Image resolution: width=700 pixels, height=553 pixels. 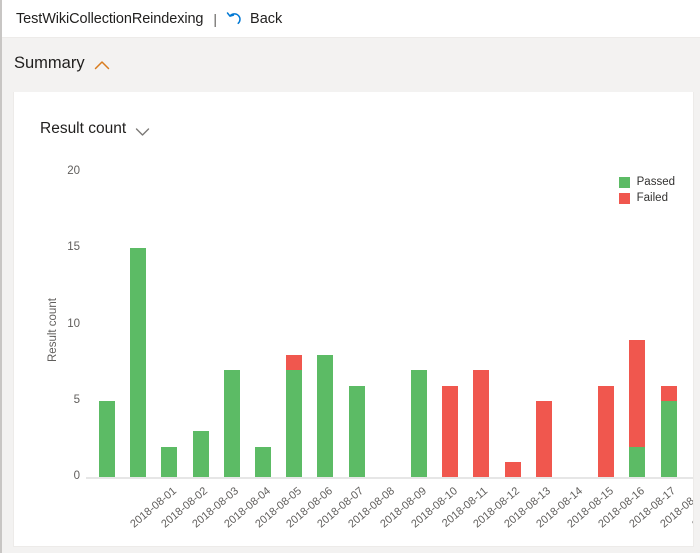 I want to click on back-label: Back, so click(x=266, y=18).